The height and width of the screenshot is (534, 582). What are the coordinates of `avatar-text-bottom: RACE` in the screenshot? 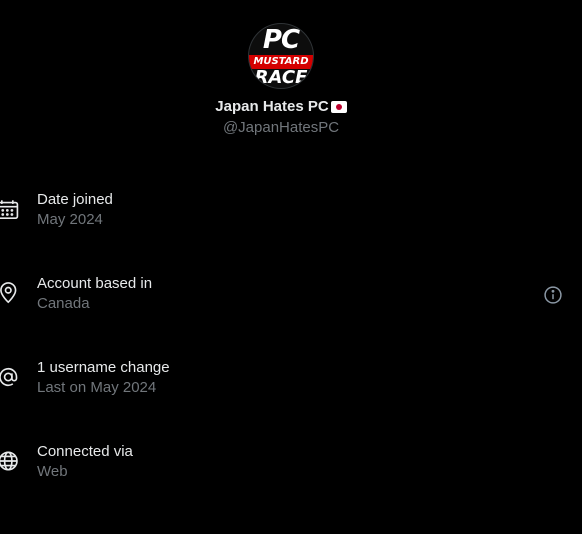 It's located at (281, 77).